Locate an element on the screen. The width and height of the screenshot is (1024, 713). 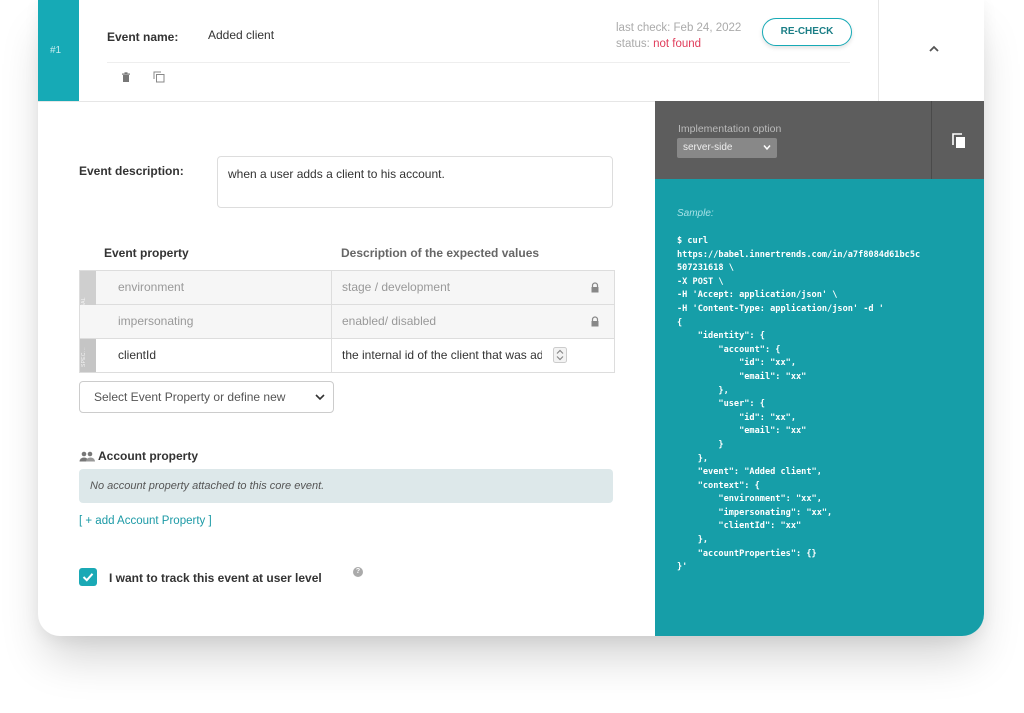
last-check-date: last check: Feb 24, 2022 is located at coordinates (679, 28).